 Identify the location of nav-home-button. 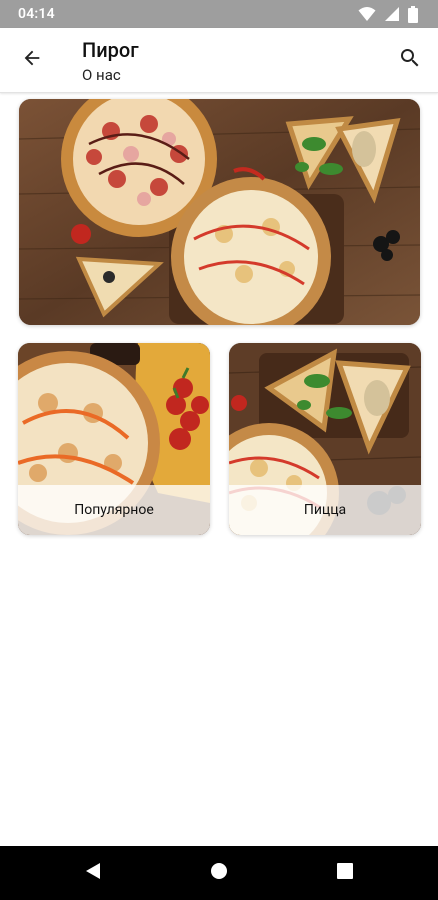
(219, 873).